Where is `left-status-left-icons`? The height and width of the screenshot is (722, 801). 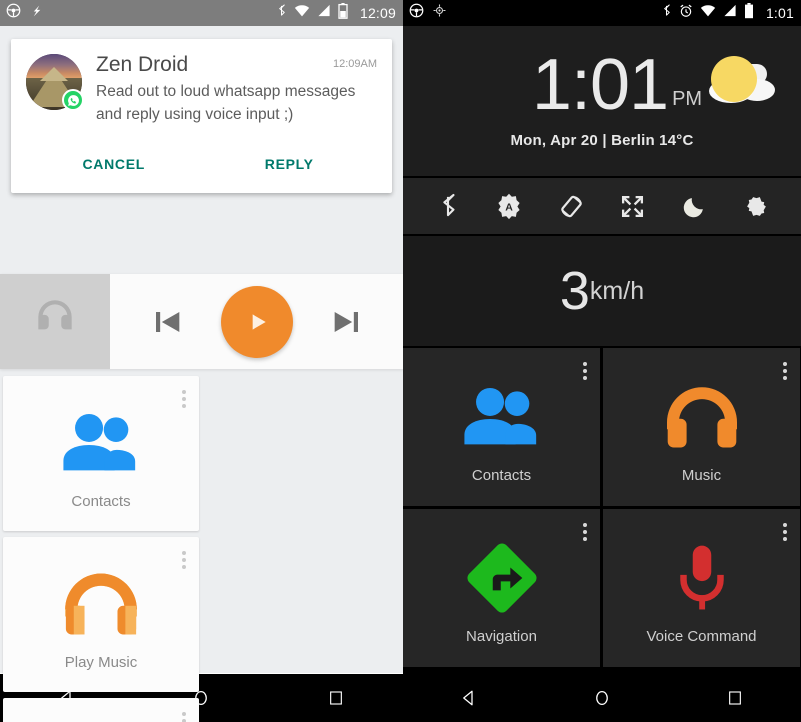
left-status-left-icons is located at coordinates (24, 13).